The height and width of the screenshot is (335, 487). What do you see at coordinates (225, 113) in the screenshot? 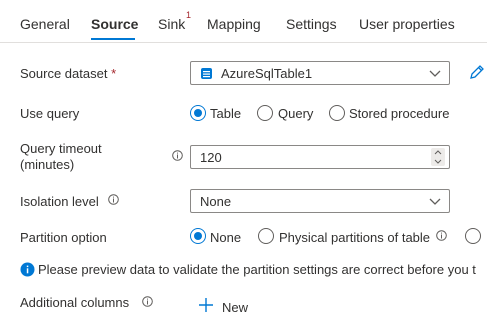
I see `use-query-table-label: Table` at bounding box center [225, 113].